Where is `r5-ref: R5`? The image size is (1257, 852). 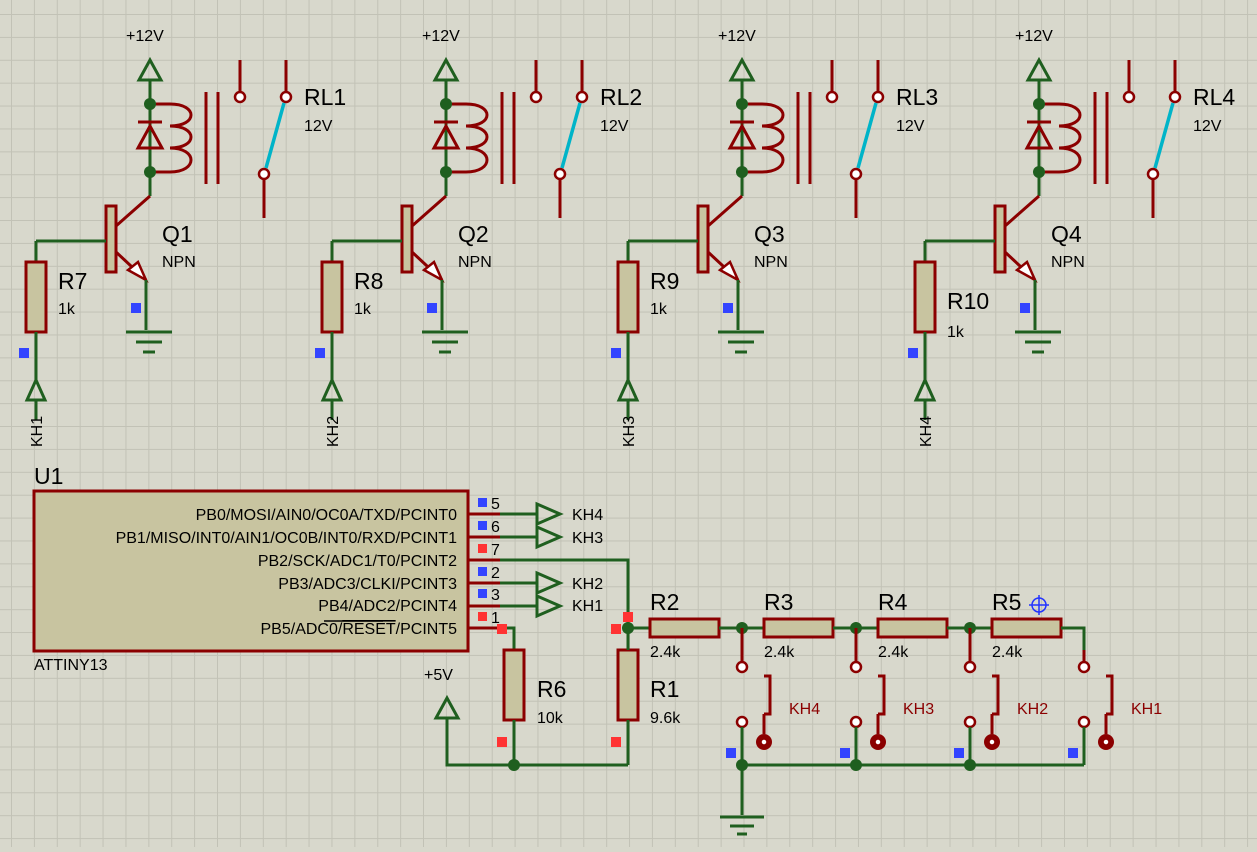
r5-ref: R5 is located at coordinates (1006, 602).